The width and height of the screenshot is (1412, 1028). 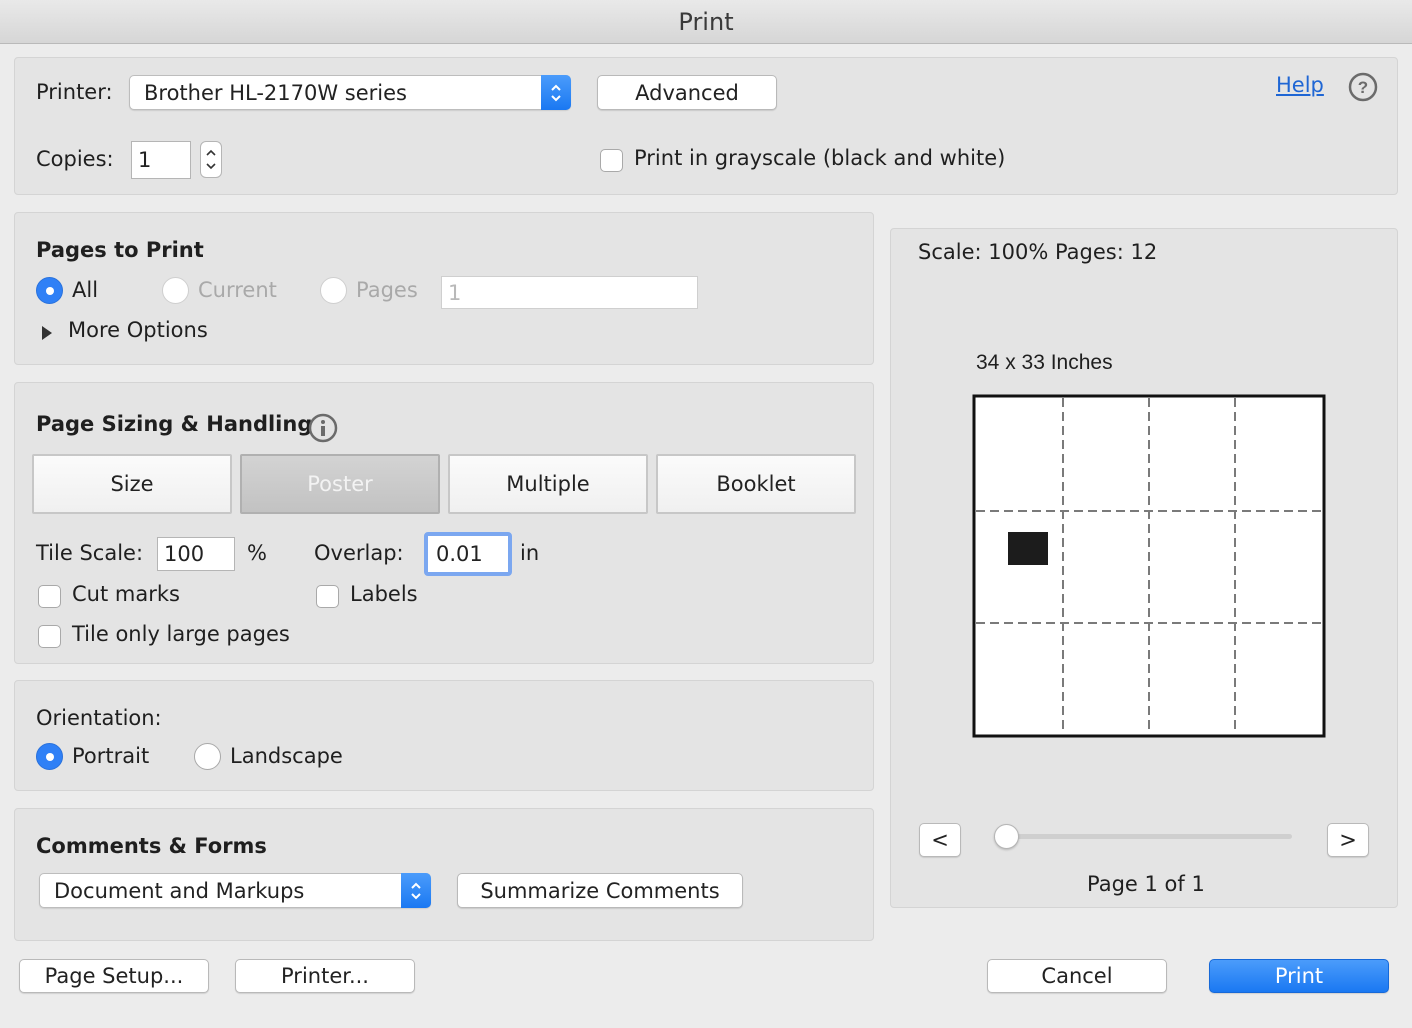 I want to click on radio-current-label: Current, so click(x=237, y=290).